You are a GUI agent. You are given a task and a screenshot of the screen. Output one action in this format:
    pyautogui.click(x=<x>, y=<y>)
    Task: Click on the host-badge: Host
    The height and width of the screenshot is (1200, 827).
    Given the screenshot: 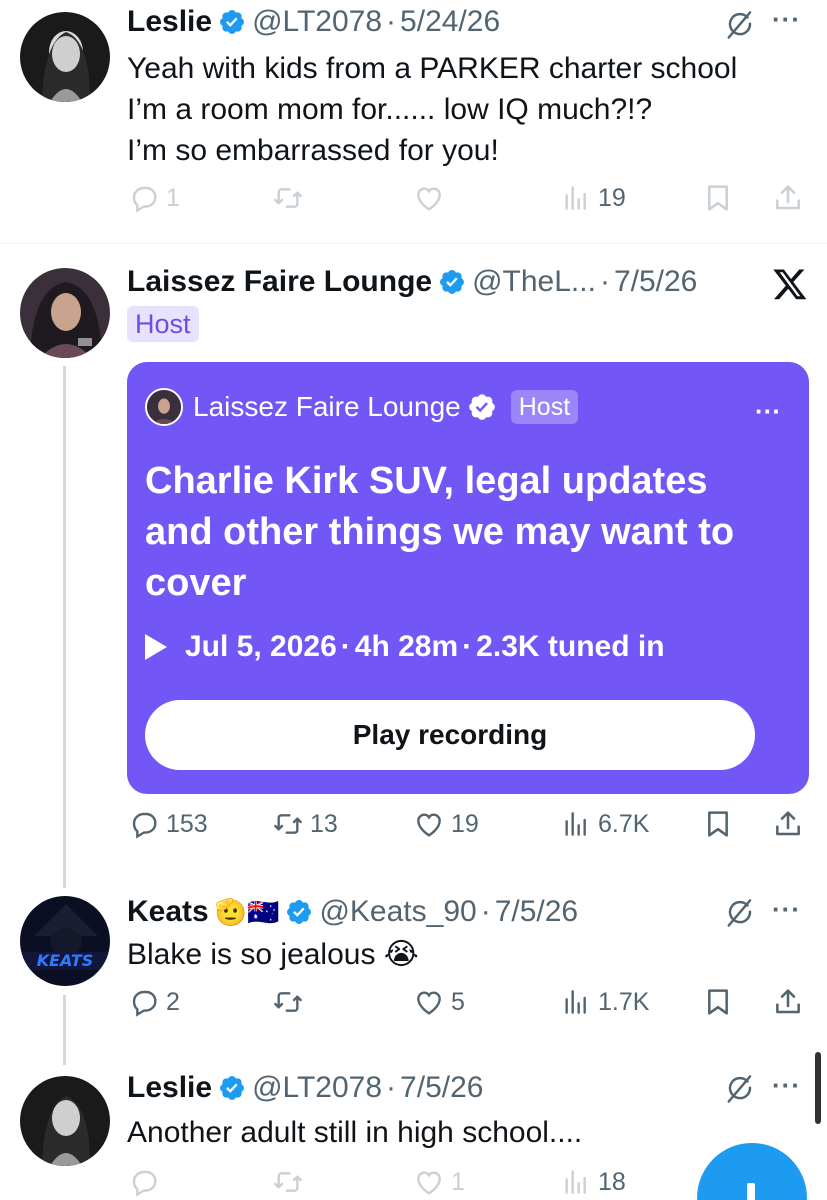 What is the action you would take?
    pyautogui.click(x=163, y=324)
    